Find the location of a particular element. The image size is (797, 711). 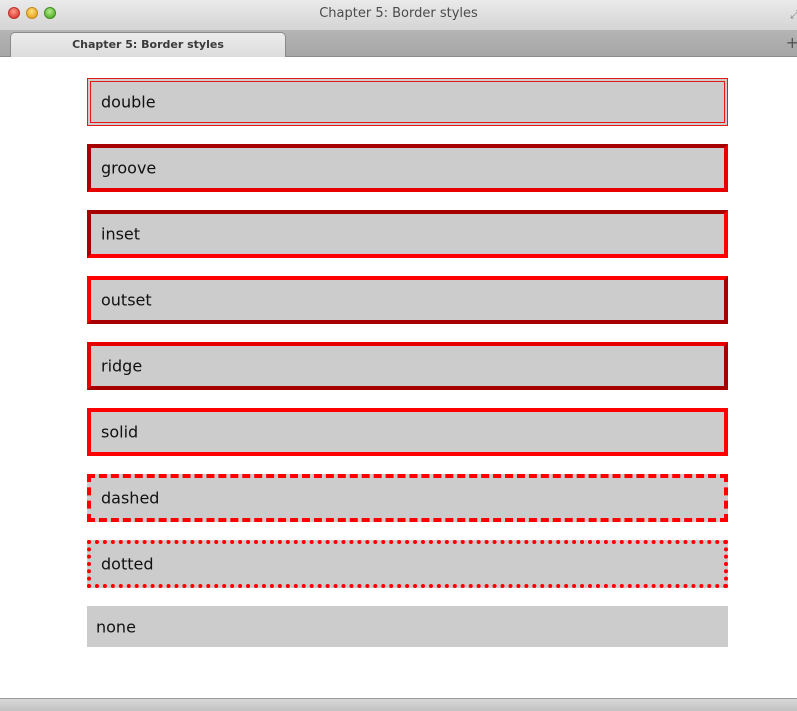

box-label: none is located at coordinates (116, 626).